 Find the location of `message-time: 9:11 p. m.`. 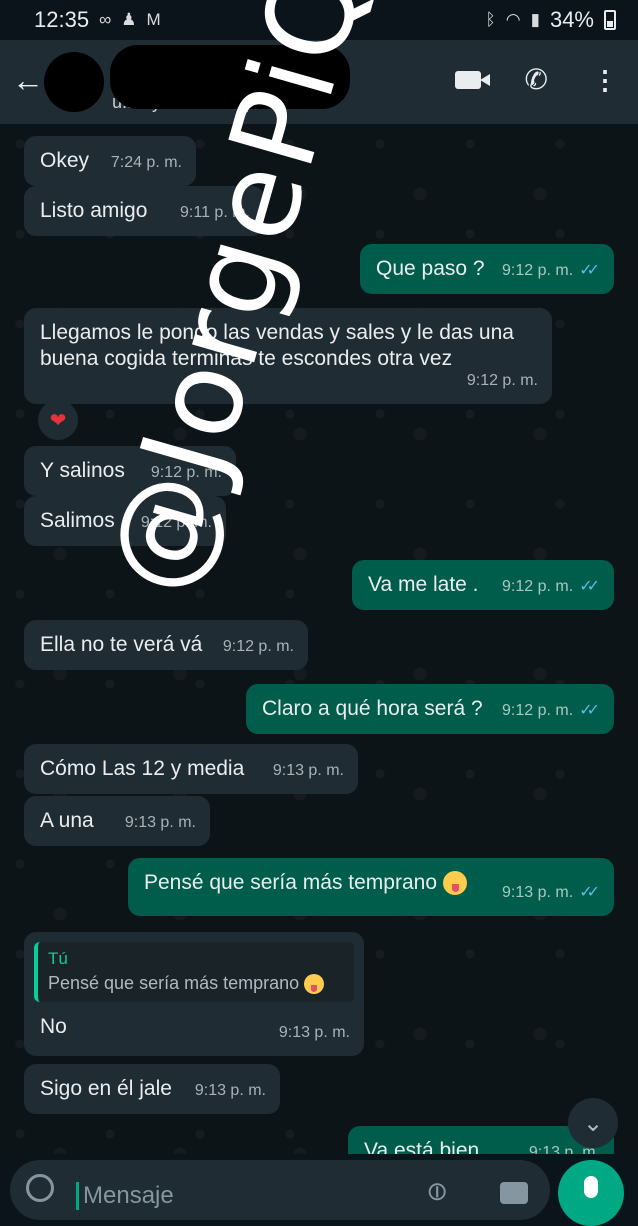

message-time: 9:11 p. m. is located at coordinates (215, 212).